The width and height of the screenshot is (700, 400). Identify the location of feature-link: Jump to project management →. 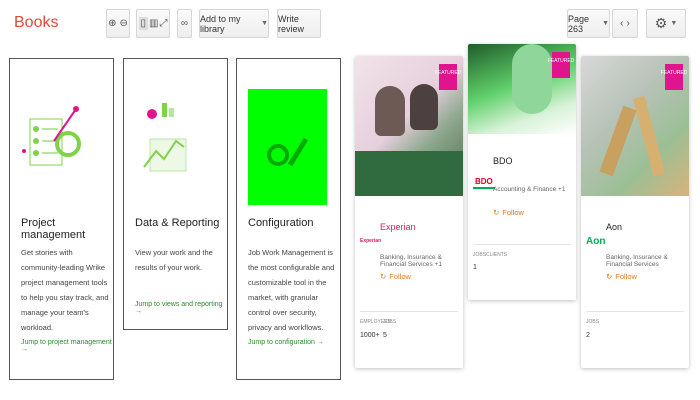
(67, 346).